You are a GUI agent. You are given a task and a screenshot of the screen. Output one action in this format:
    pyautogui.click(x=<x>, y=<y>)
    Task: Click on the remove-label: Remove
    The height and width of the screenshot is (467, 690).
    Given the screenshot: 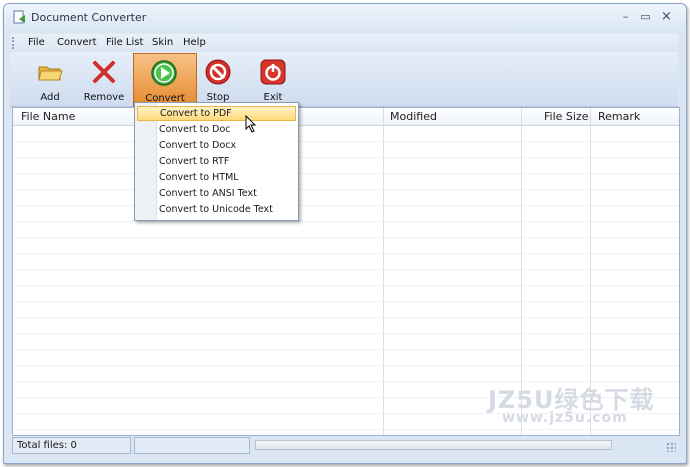 What is the action you would take?
    pyautogui.click(x=104, y=97)
    